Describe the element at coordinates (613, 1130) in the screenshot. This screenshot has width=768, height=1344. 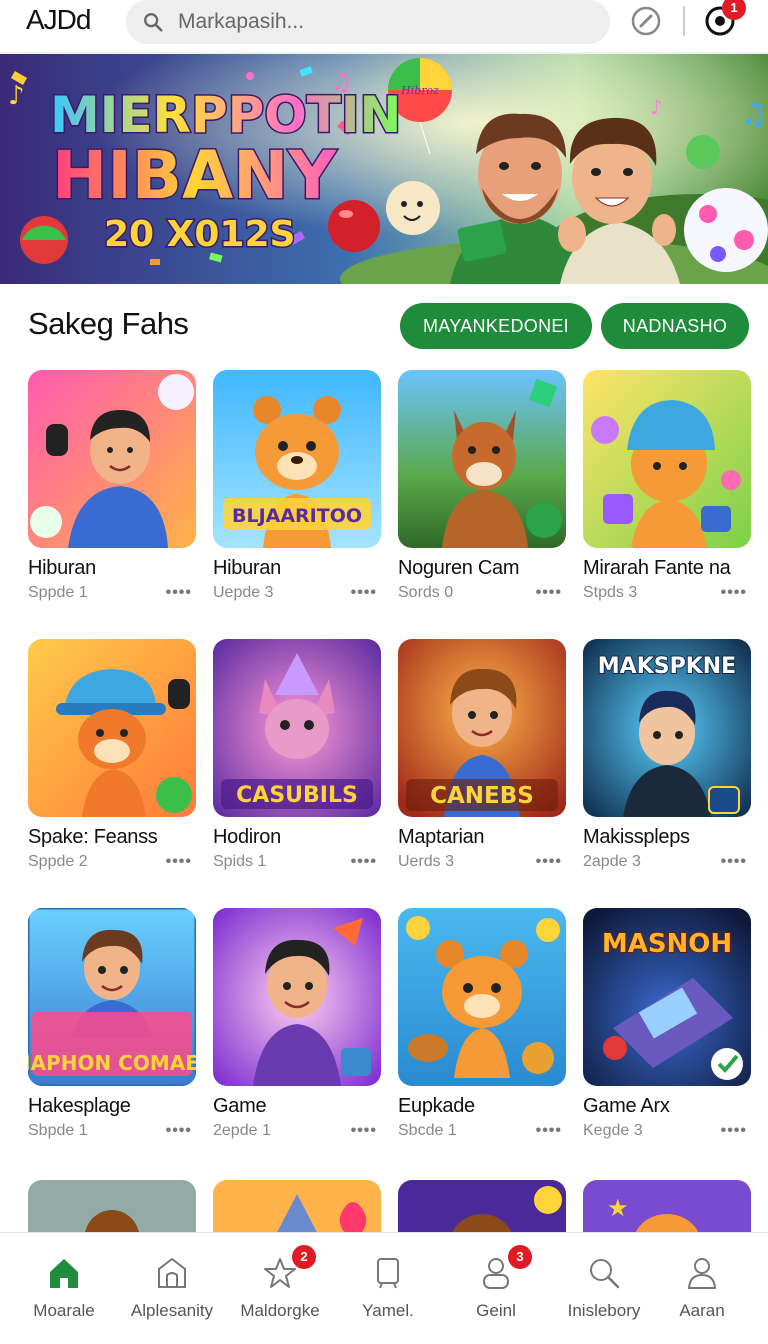
I see `game-subtitle: Kegde 3` at that location.